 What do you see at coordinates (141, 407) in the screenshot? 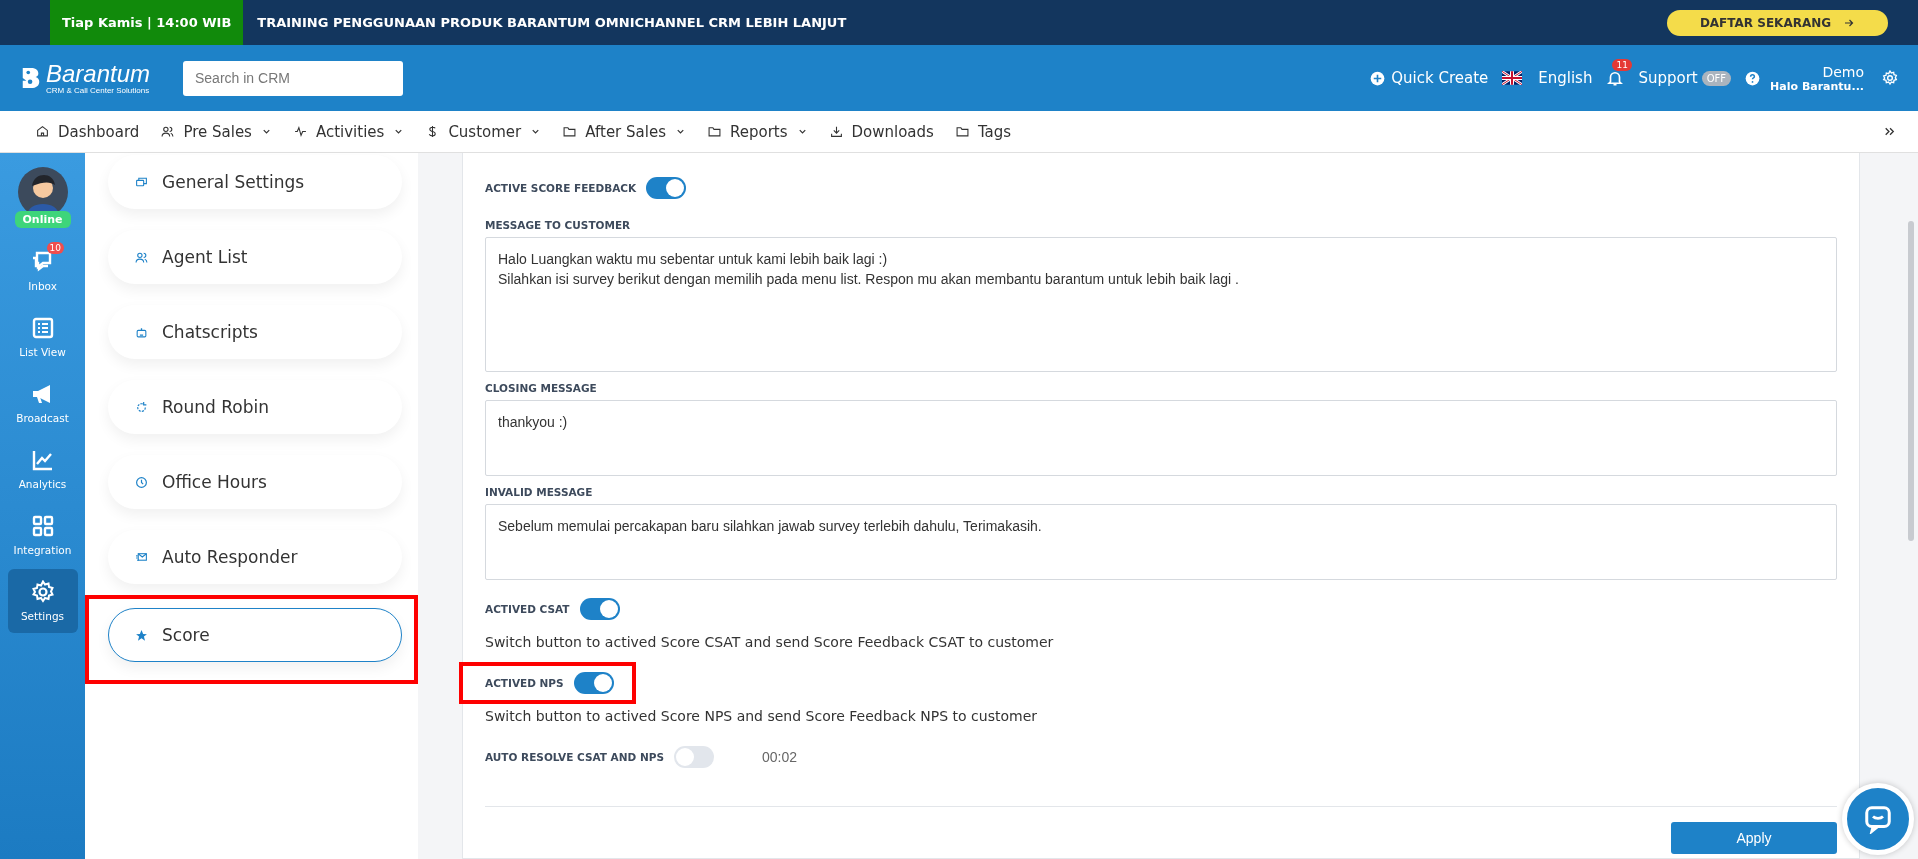
I see `refresh-icon` at bounding box center [141, 407].